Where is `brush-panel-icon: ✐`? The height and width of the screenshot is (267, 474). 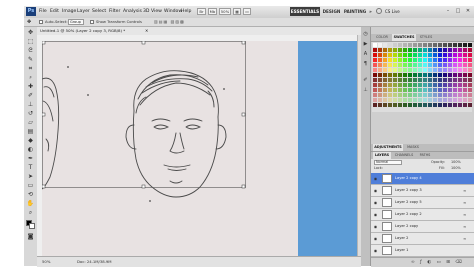 brush-panel-icon: ✐ is located at coordinates (365, 80).